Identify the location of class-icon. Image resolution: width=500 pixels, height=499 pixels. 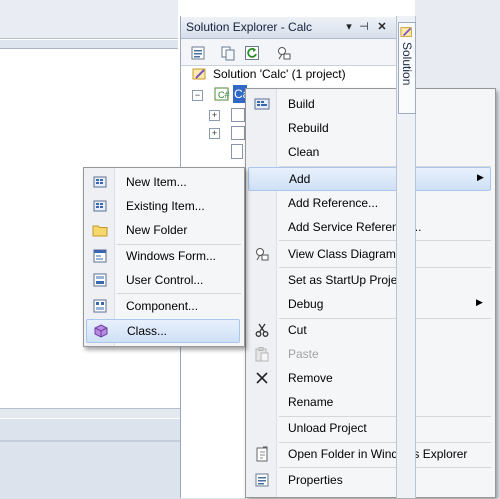
(101, 331).